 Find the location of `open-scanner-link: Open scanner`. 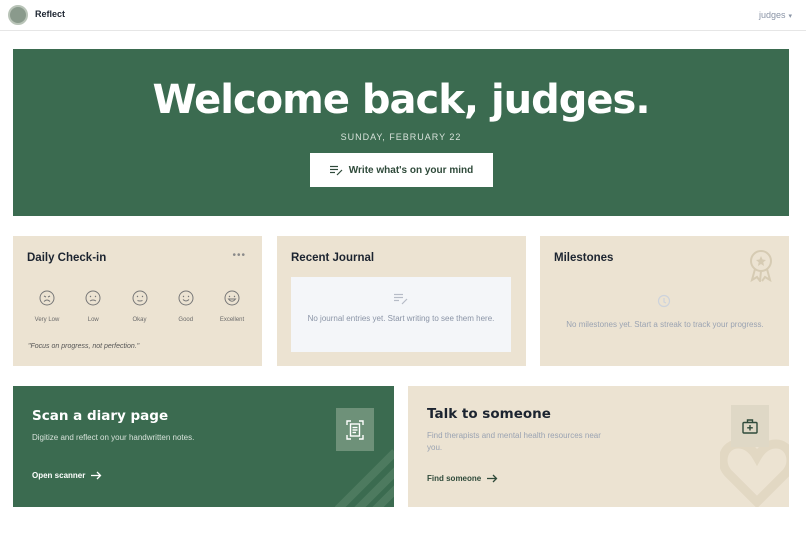

open-scanner-link: Open scanner is located at coordinates (67, 475).